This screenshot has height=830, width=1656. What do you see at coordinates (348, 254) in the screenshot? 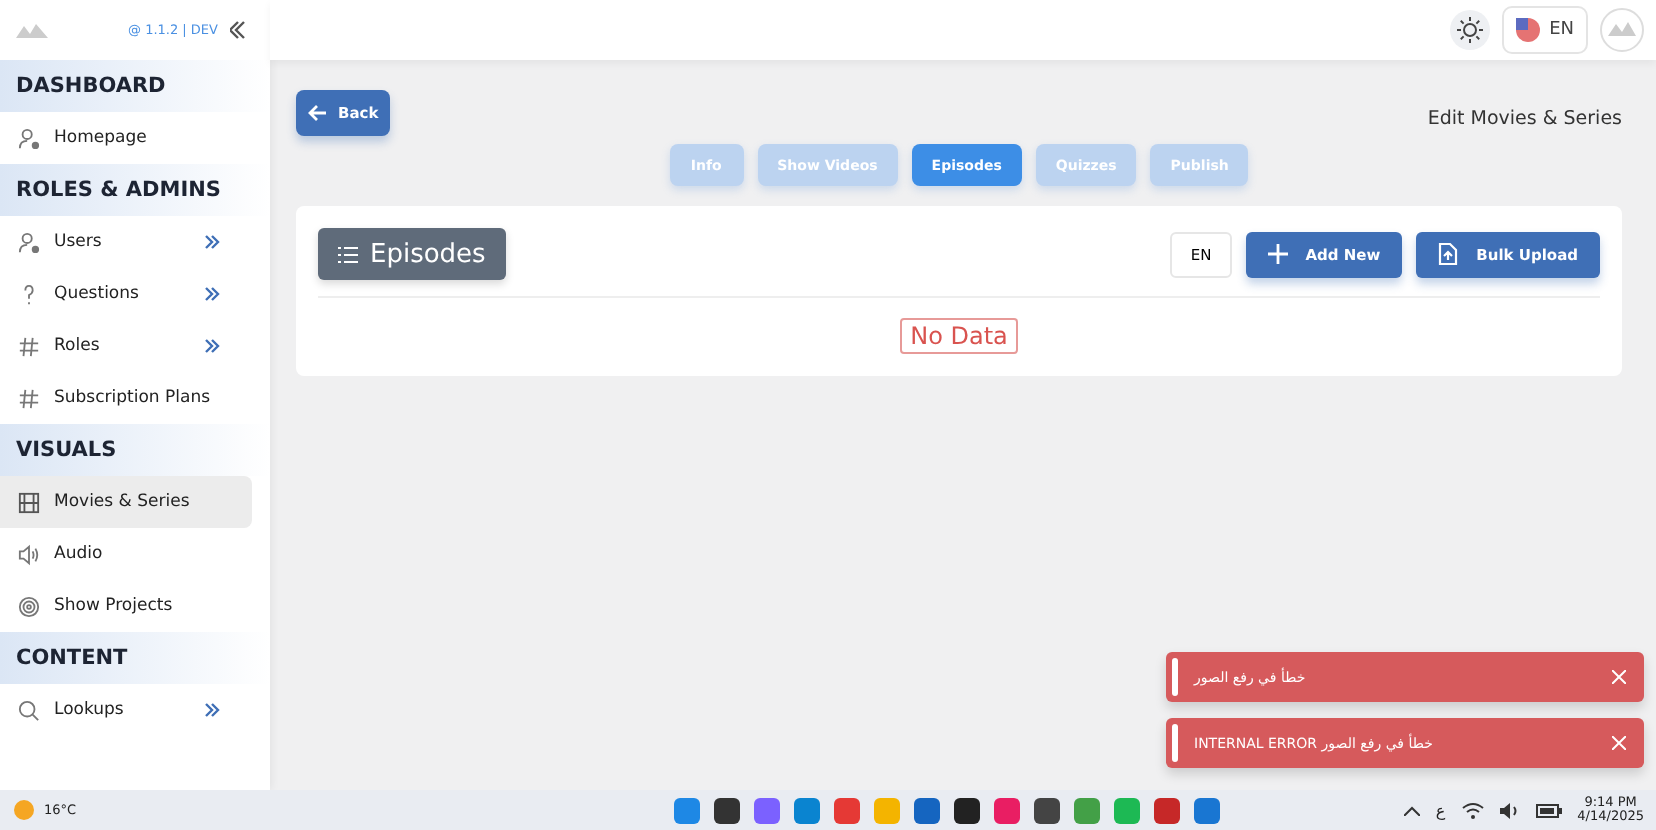
I see `list-icon` at bounding box center [348, 254].